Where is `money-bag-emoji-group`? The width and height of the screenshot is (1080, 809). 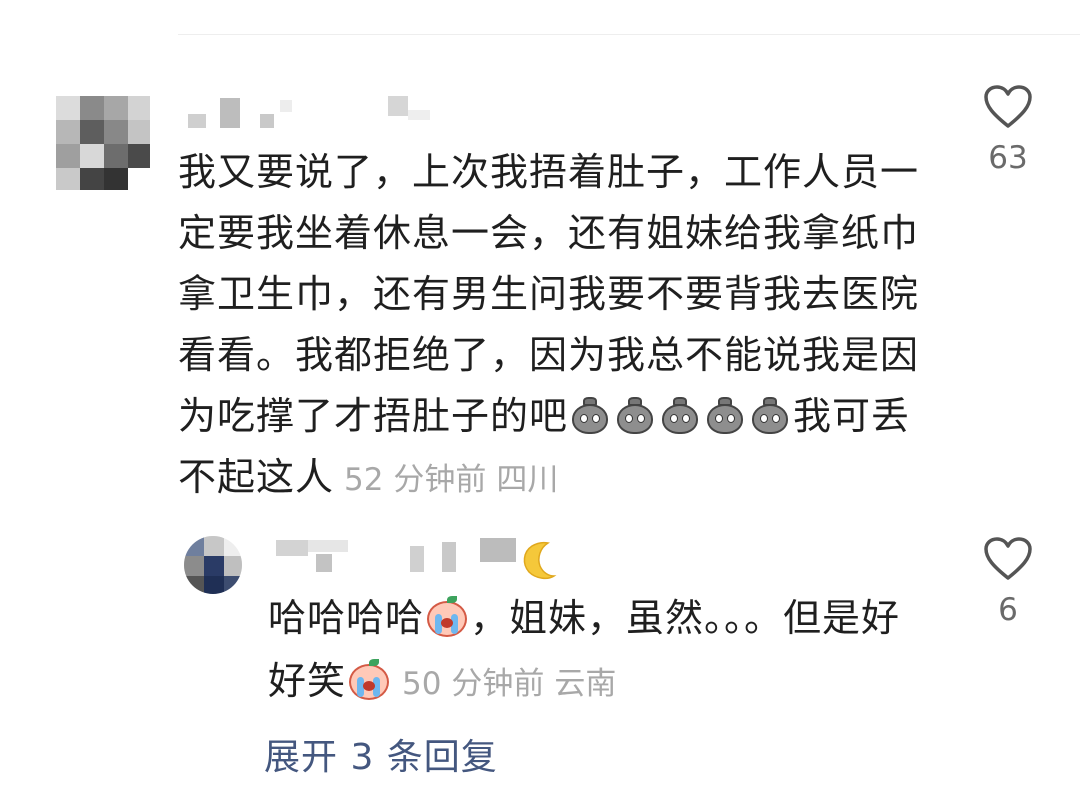
money-bag-emoji-group is located at coordinates (680, 416).